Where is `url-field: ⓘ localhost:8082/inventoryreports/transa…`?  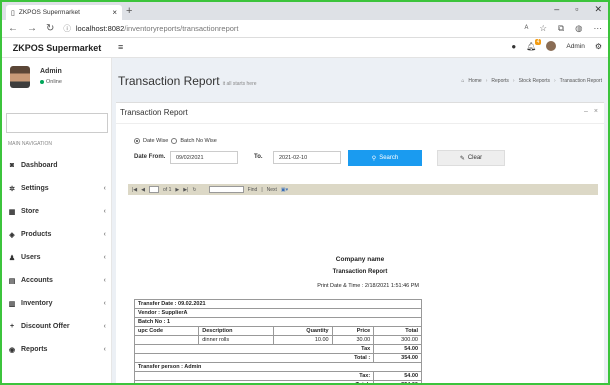
url-field: ⓘ localhost:8082/inventoryreports/transa… is located at coordinates (289, 28).